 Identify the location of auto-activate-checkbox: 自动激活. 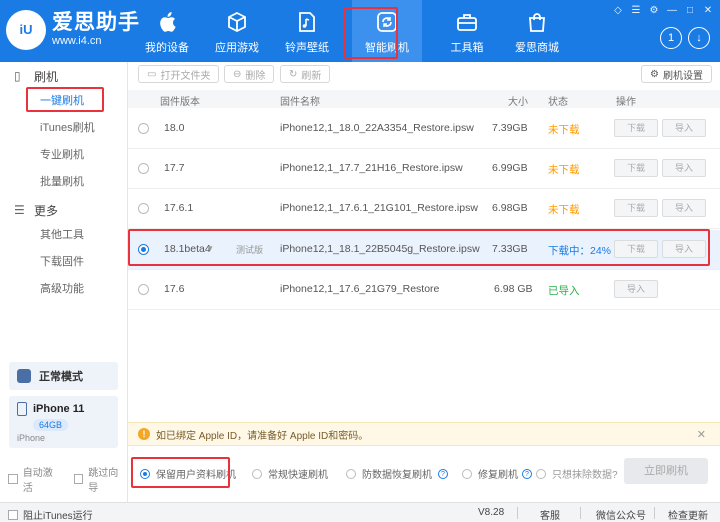
(35, 479).